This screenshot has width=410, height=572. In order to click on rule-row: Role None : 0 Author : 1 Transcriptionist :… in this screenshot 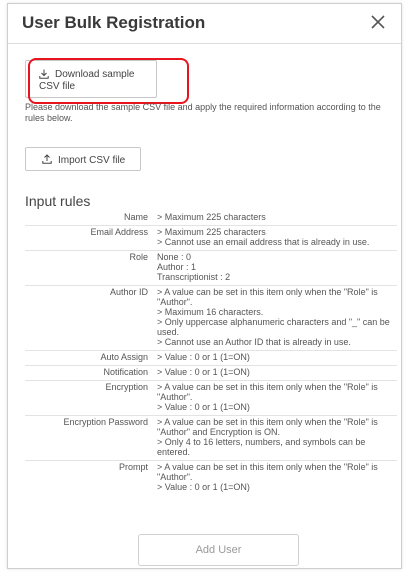, I will do `click(211, 268)`.